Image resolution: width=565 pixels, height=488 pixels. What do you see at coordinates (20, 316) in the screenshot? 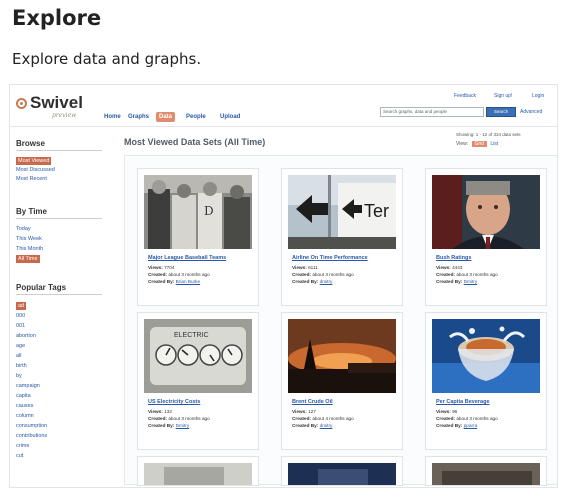
I see `tag-item: 000` at bounding box center [20, 316].